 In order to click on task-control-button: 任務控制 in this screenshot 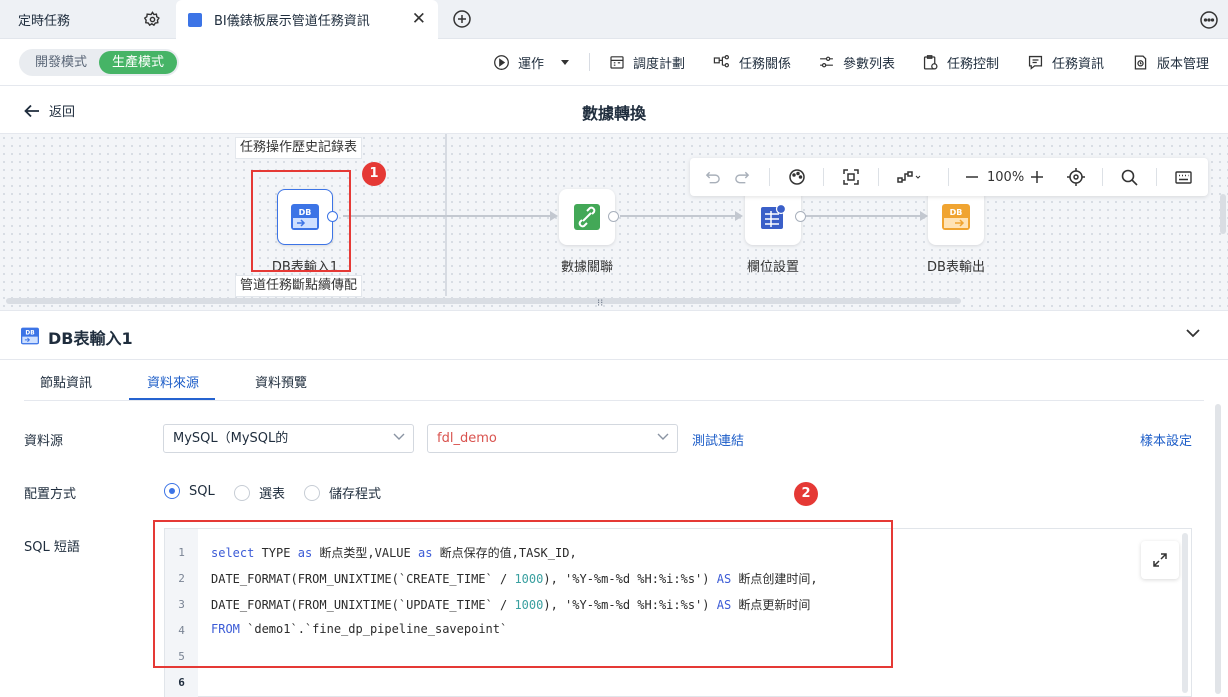, I will do `click(960, 62)`.